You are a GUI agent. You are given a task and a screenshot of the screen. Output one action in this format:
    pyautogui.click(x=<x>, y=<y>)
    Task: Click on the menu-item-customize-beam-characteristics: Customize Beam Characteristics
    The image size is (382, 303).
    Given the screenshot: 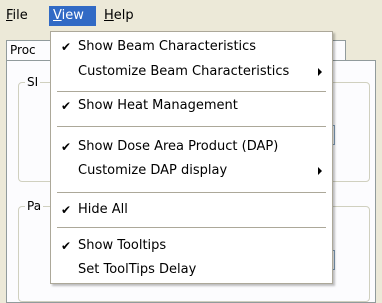 What is the action you would take?
    pyautogui.click(x=191, y=72)
    